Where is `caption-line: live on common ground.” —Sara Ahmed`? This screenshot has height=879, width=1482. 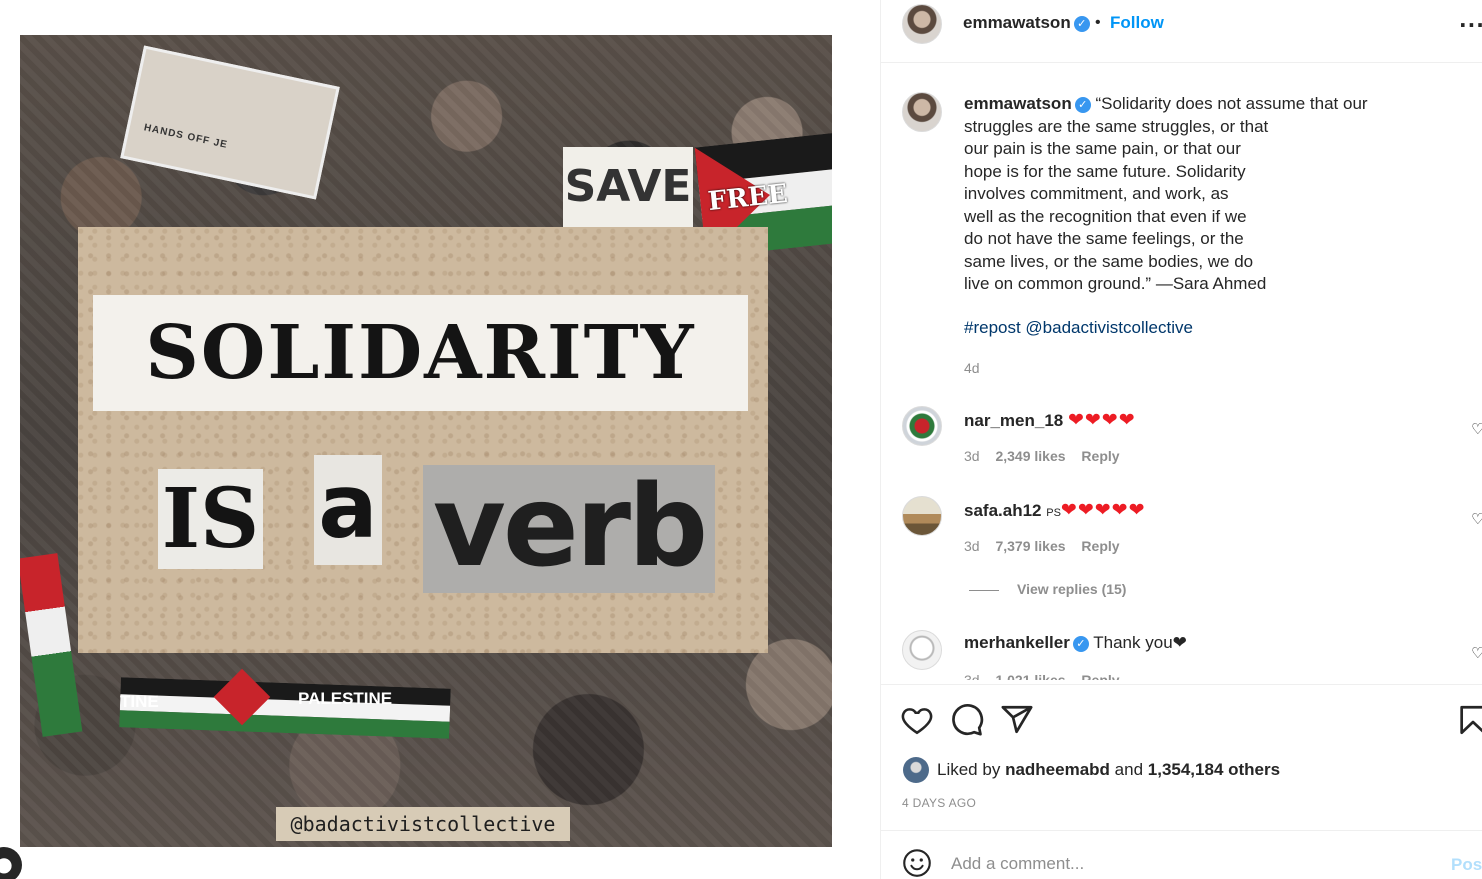 caption-line: live on common ground.” —Sara Ahmed is located at coordinates (1115, 283).